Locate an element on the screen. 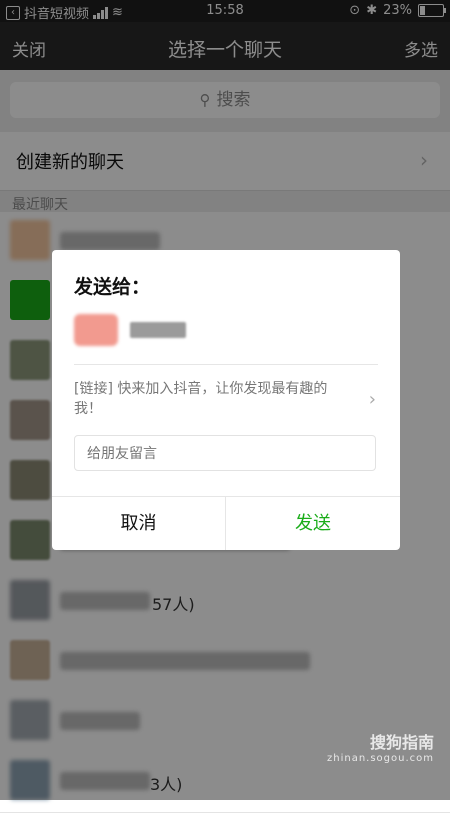 Image resolution: width=450 pixels, height=813 pixels. watermark: 搜狗指南 zhinan.sogou.com is located at coordinates (380, 746).